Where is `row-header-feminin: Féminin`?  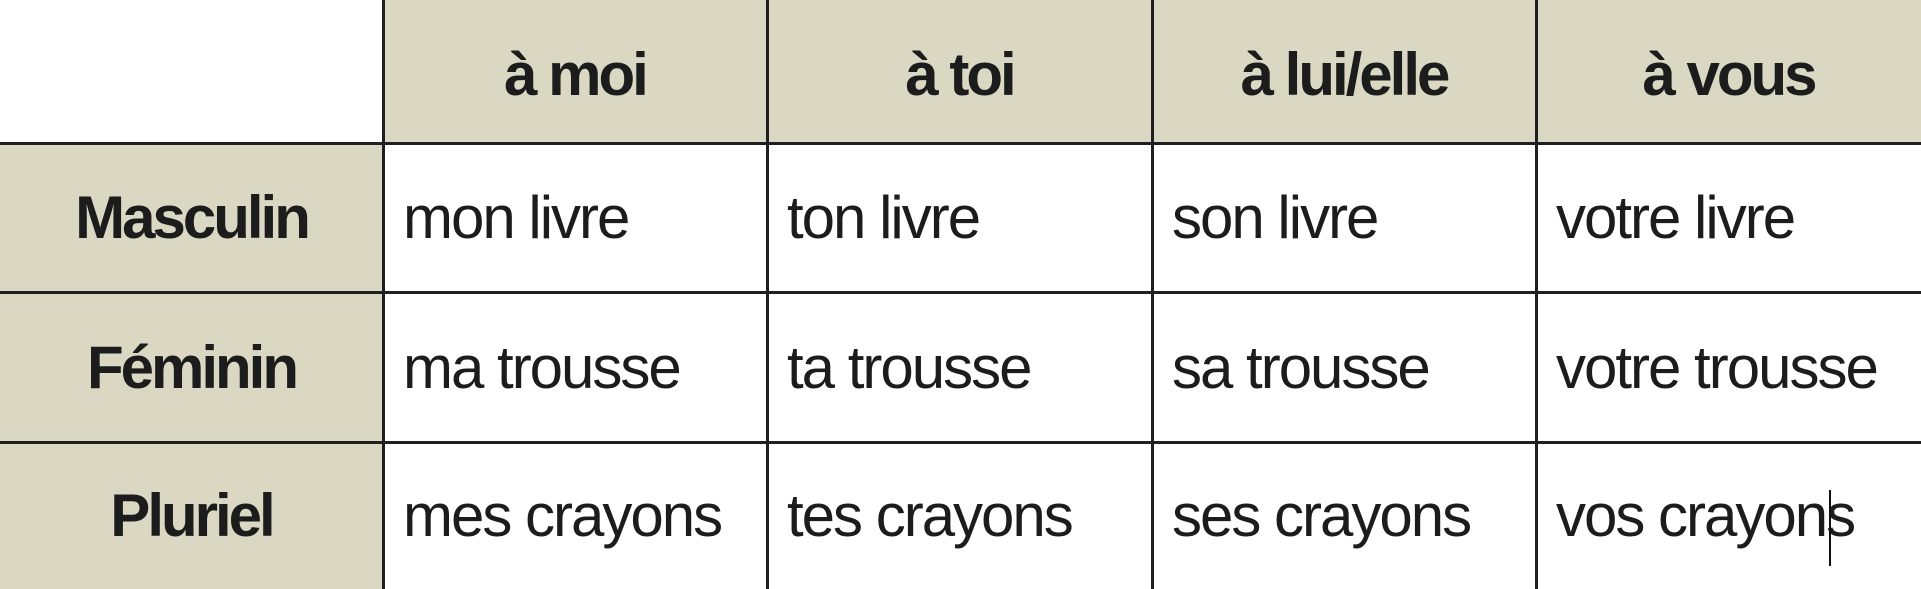
row-header-feminin: Féminin is located at coordinates (191, 367).